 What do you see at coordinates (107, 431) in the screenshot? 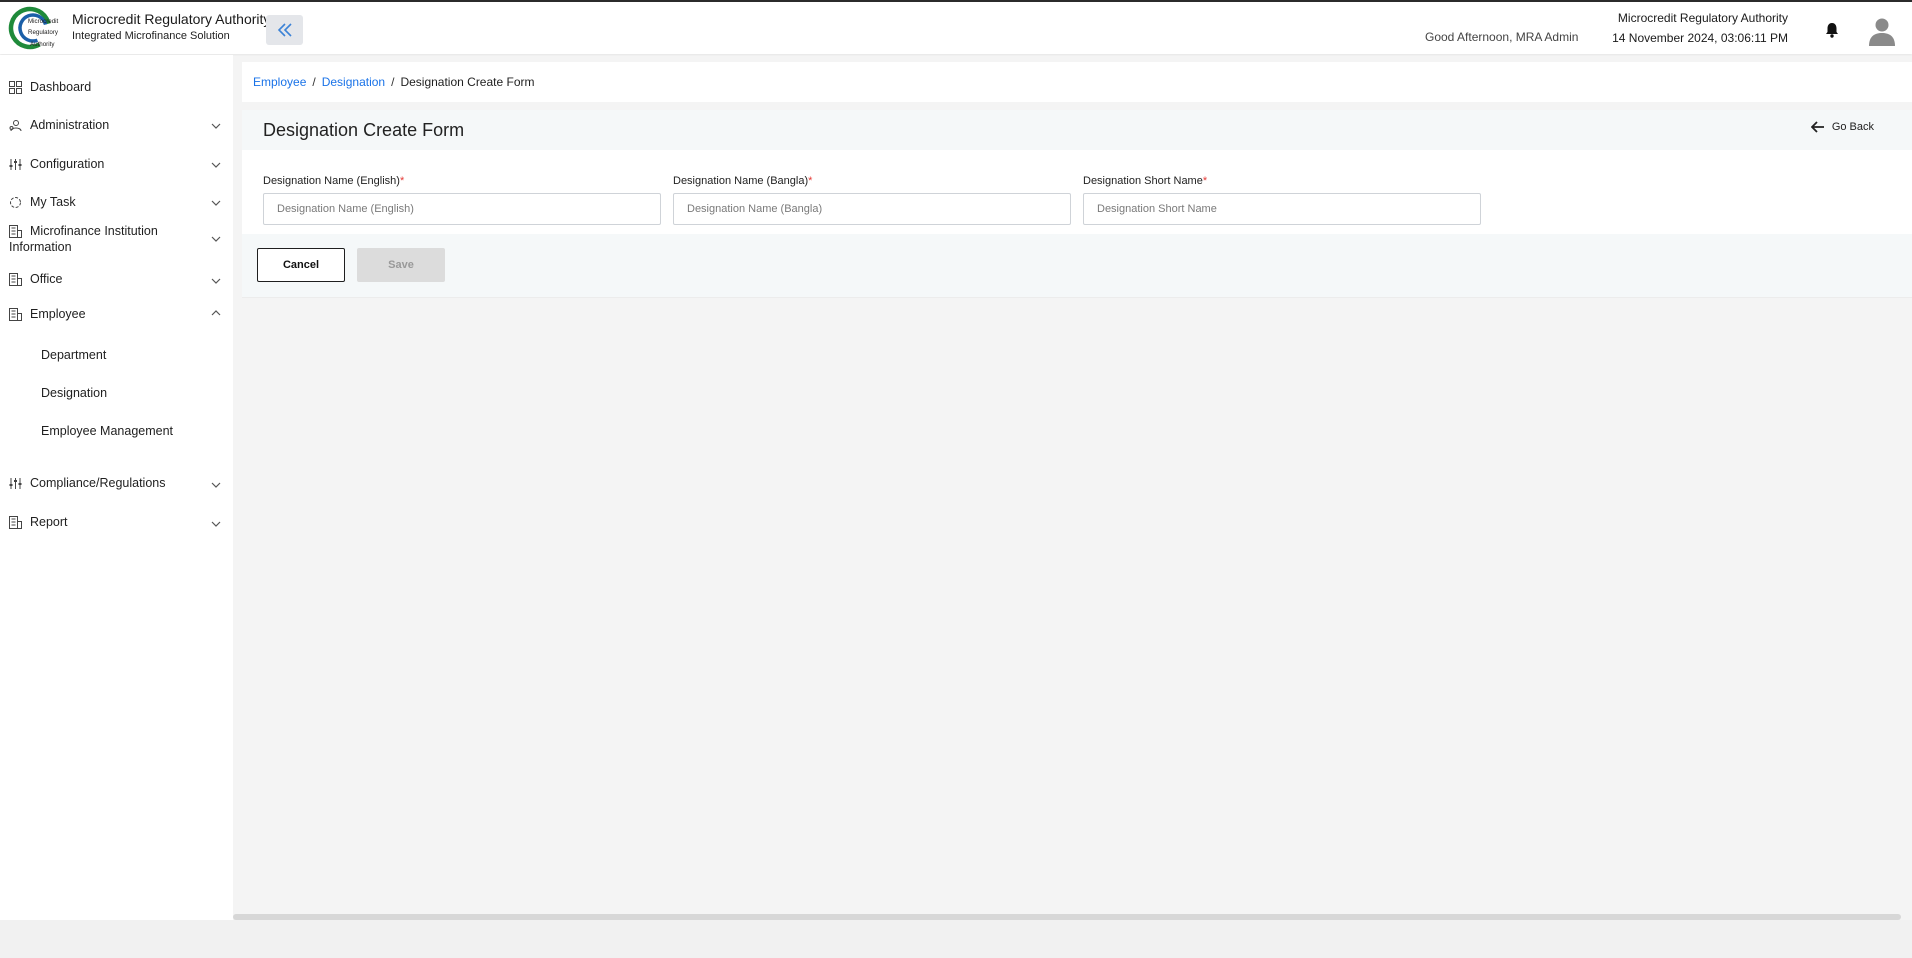
I see `sidebar-subitem-employee-management: Employee Management` at bounding box center [107, 431].